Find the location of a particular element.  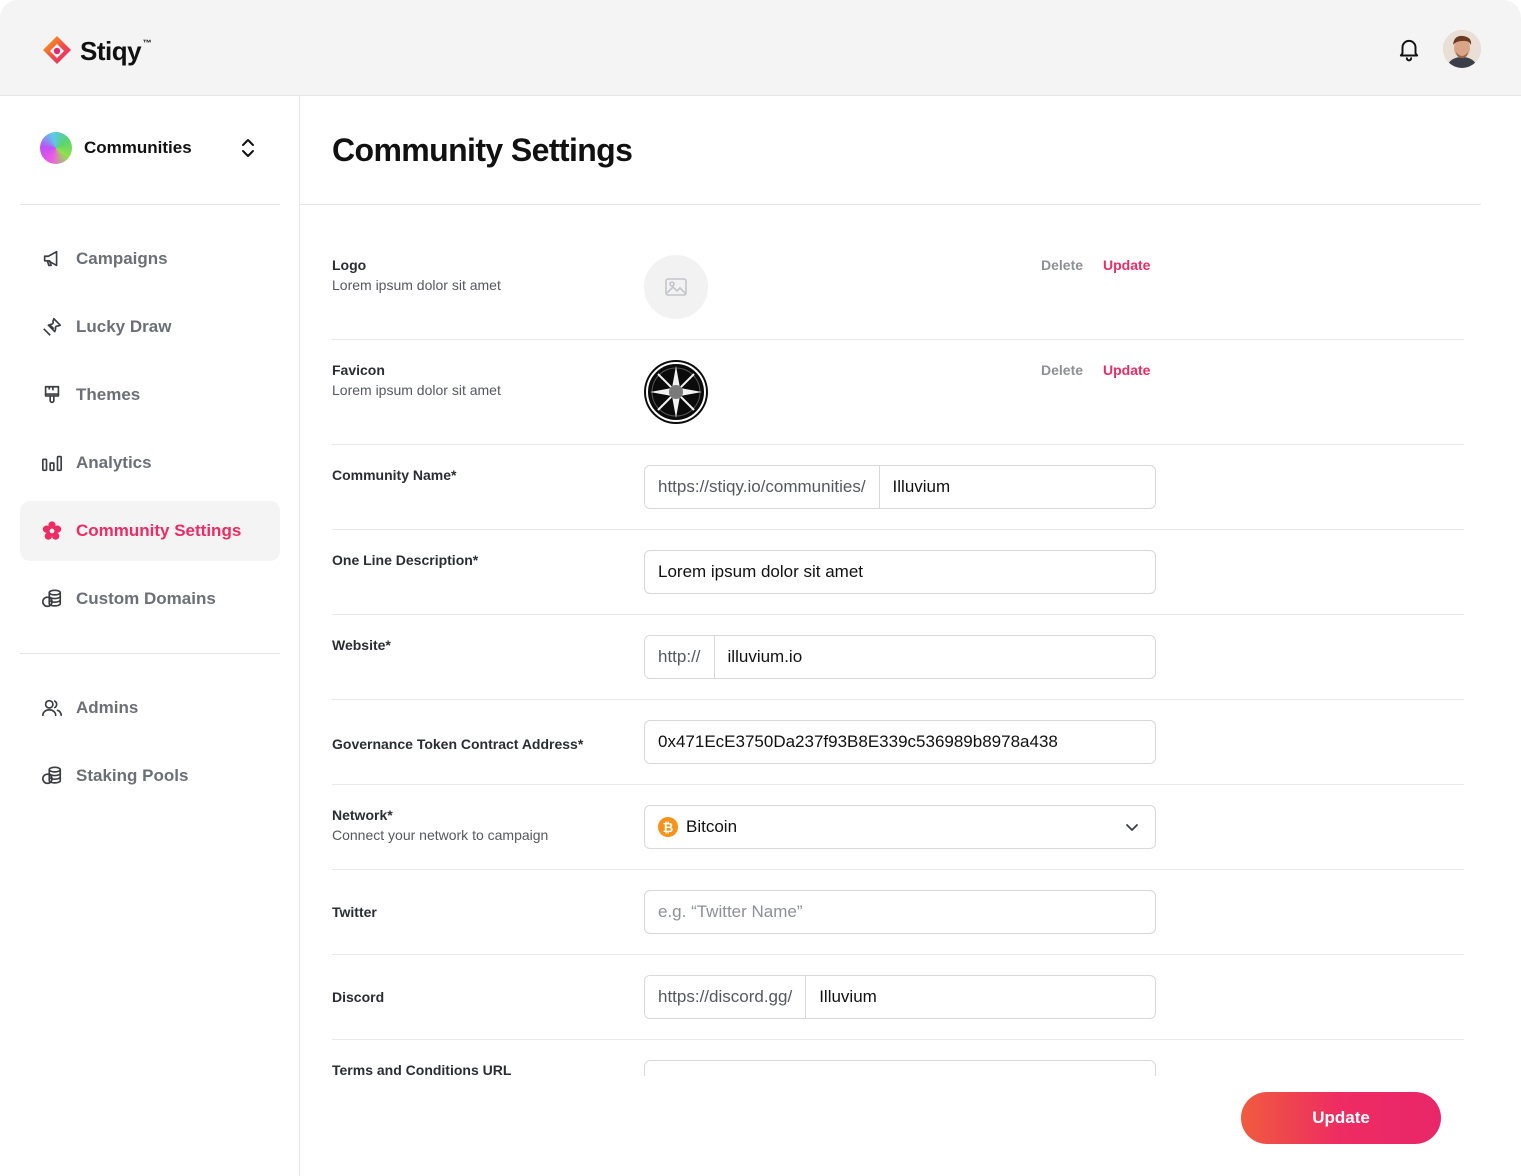

favicon-delete-button: Delete is located at coordinates (1062, 370).